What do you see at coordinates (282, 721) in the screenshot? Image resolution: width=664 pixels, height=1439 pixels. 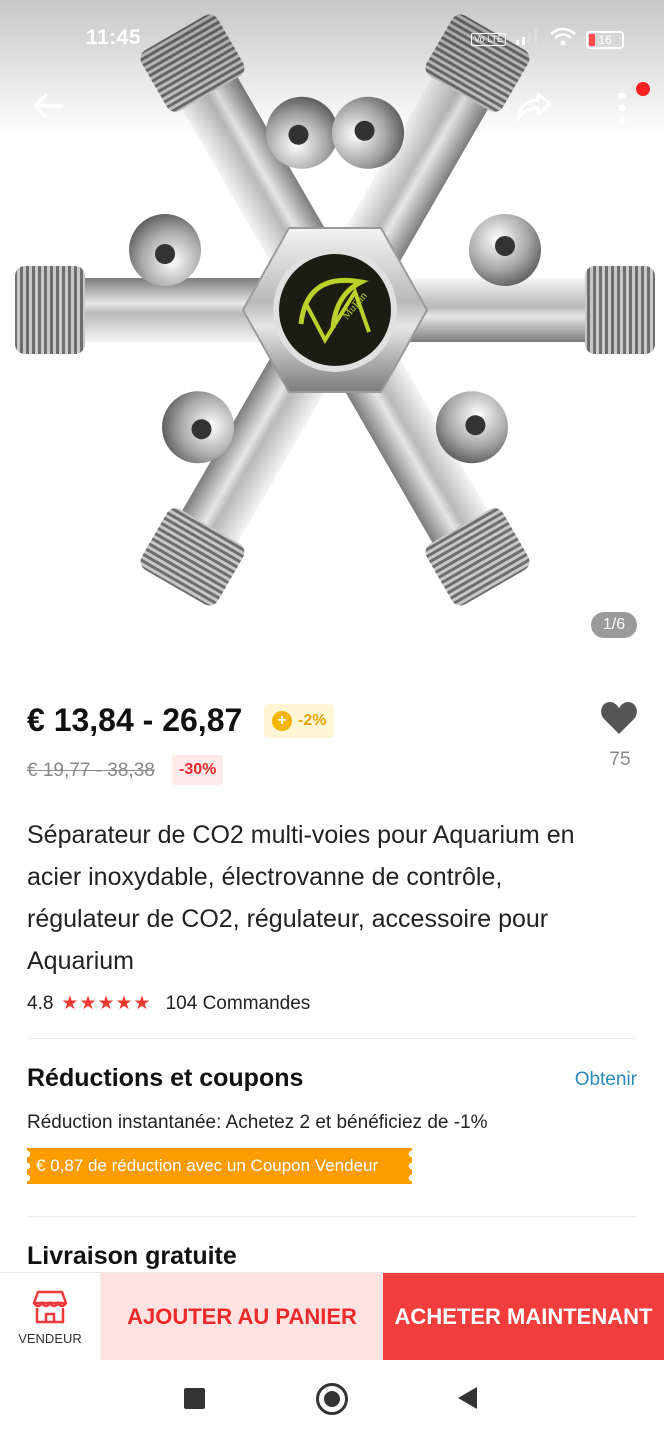 I see `coin-plus-icon: +` at bounding box center [282, 721].